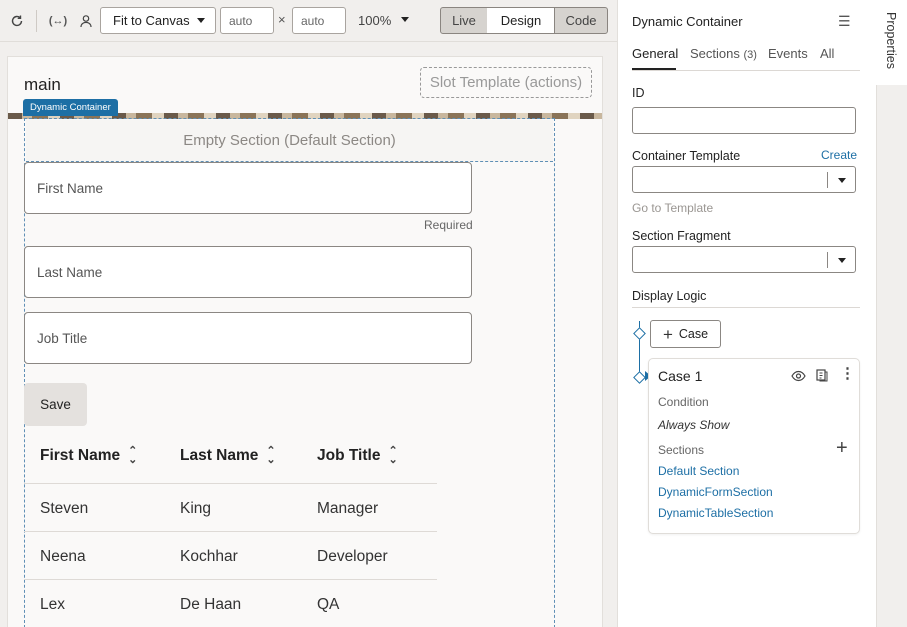 This screenshot has height=627, width=907. I want to click on container-template-select, so click(744, 179).